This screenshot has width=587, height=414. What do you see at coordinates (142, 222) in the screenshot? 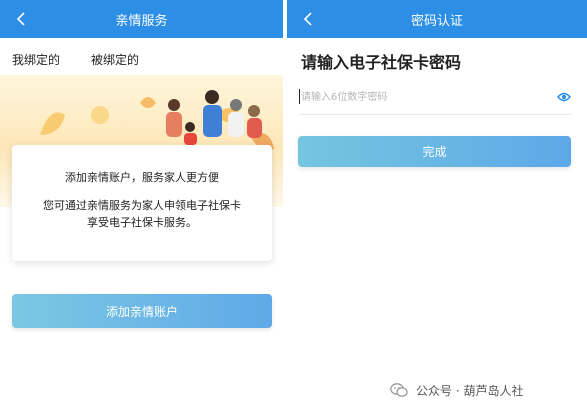
I see `card-description-line2: 享受电子社保卡服务。` at bounding box center [142, 222].